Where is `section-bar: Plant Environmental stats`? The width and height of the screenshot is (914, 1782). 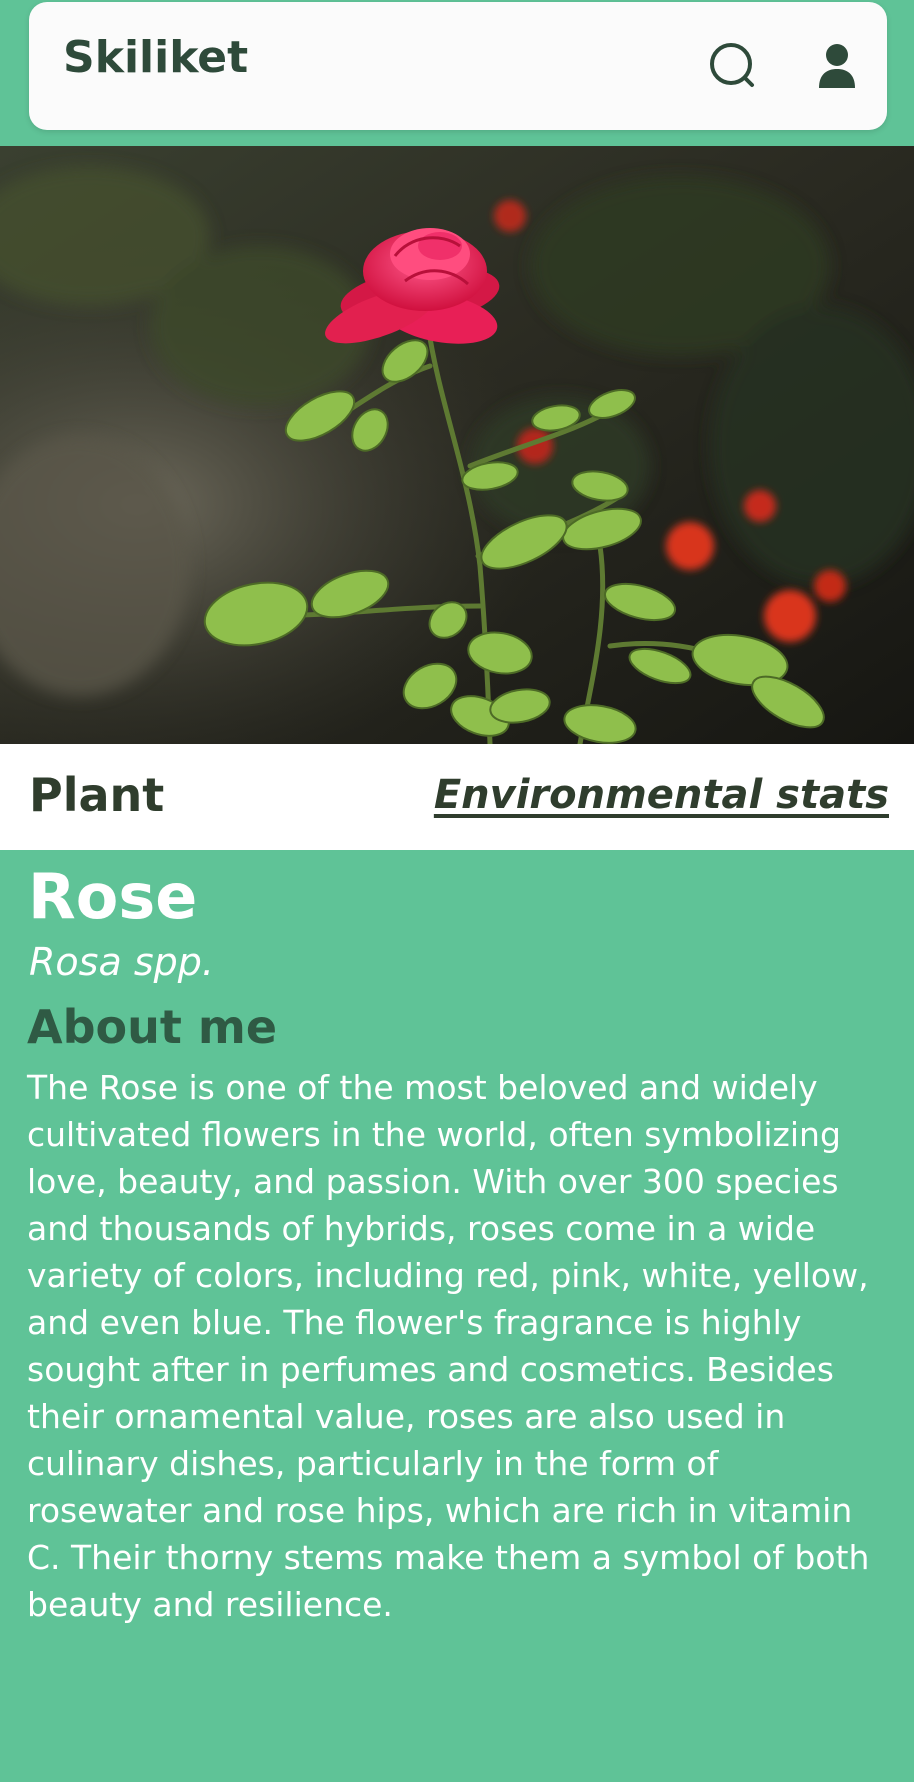
section-bar: Plant Environmental stats is located at coordinates (457, 797).